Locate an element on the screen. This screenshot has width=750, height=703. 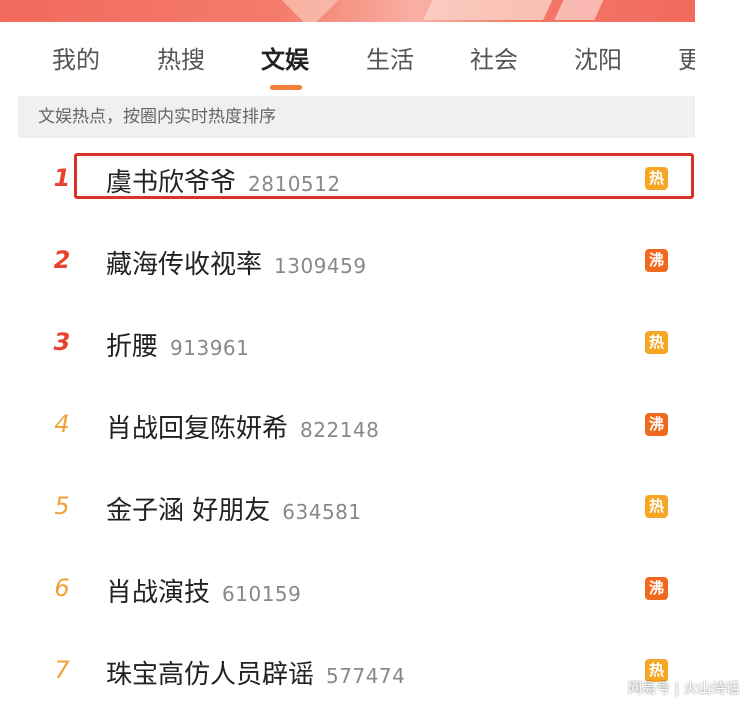
heat-count: 1309459 is located at coordinates (320, 266).